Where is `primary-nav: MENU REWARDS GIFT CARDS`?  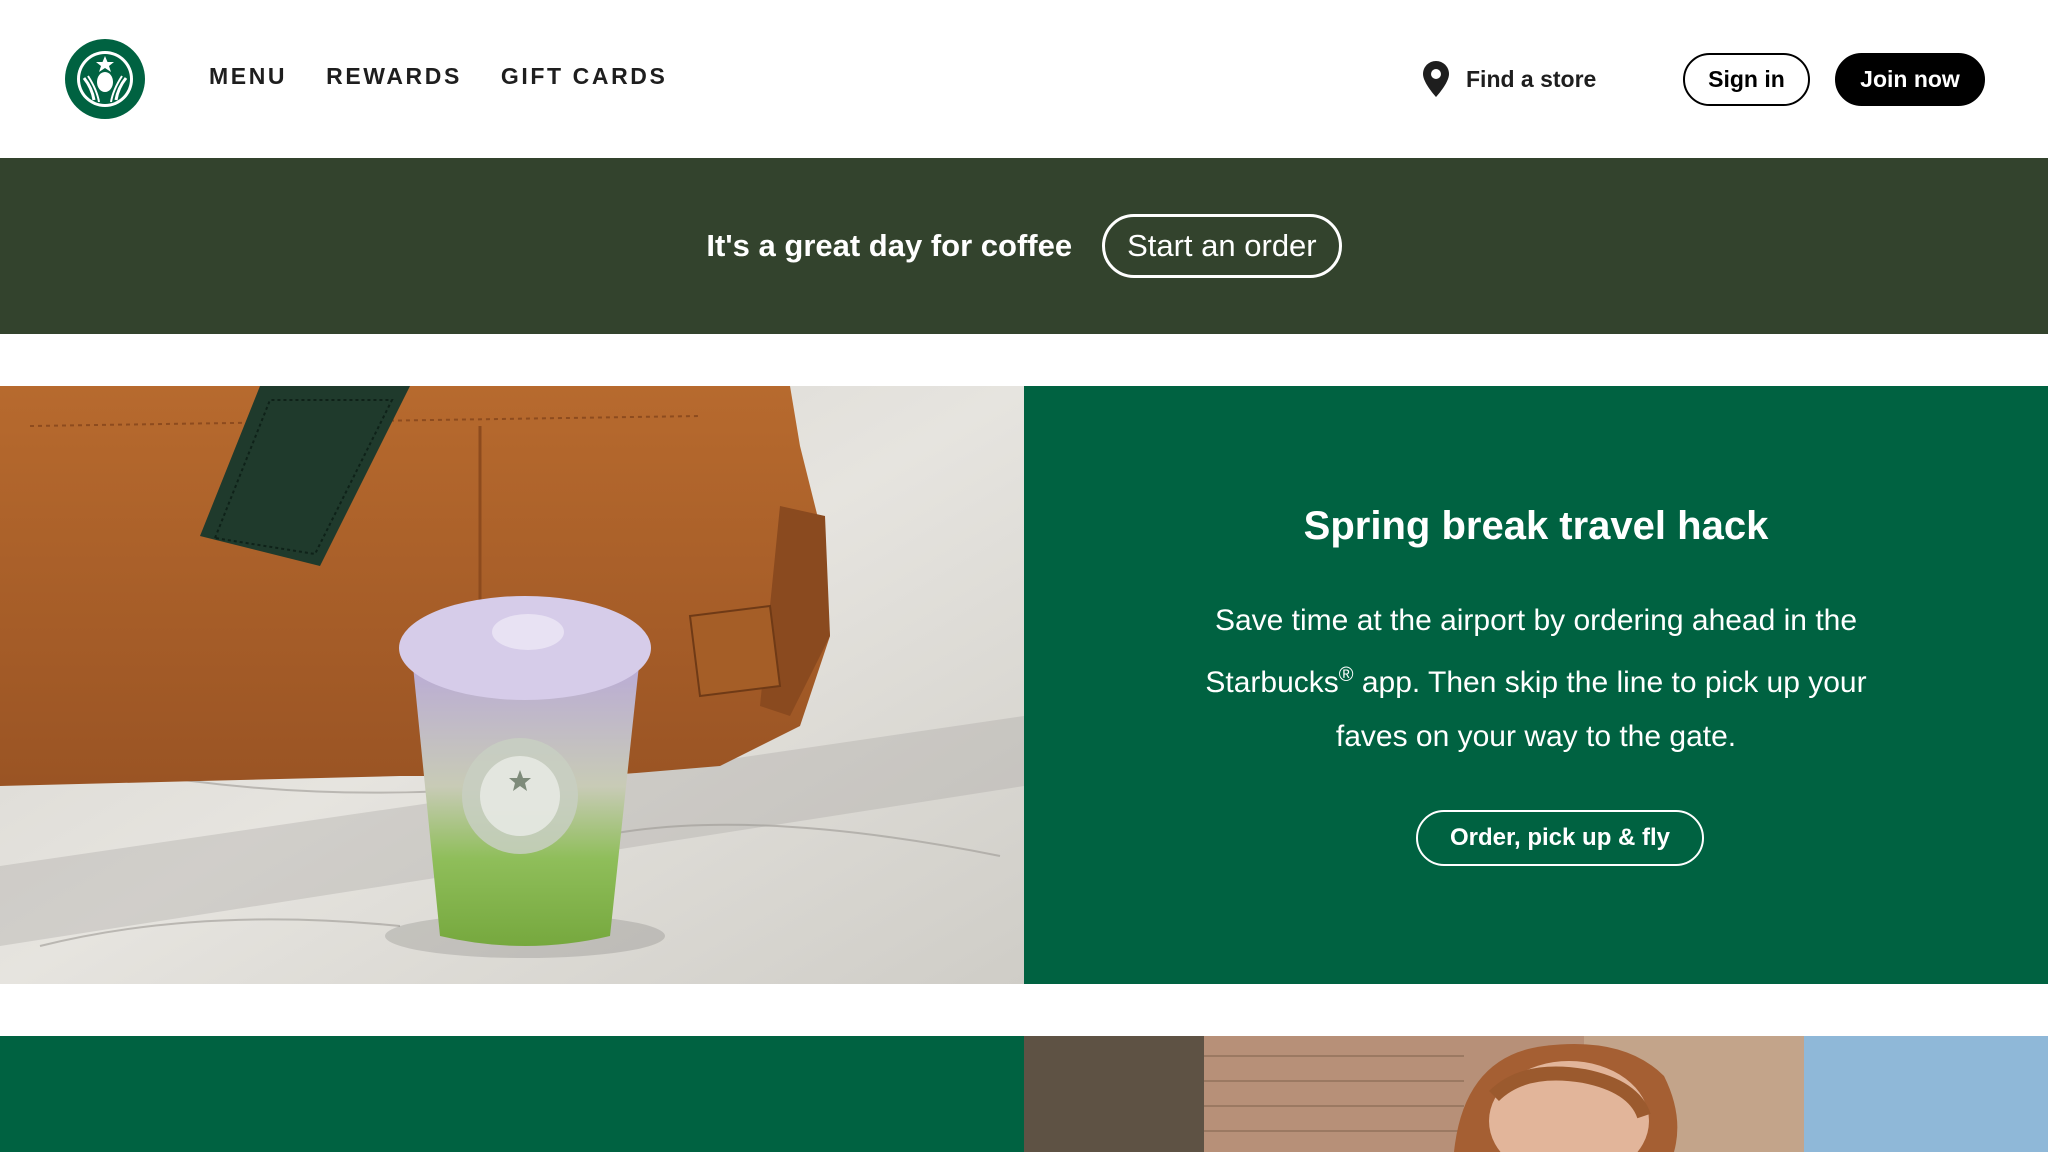 primary-nav: MENU REWARDS GIFT CARDS is located at coordinates (438, 76).